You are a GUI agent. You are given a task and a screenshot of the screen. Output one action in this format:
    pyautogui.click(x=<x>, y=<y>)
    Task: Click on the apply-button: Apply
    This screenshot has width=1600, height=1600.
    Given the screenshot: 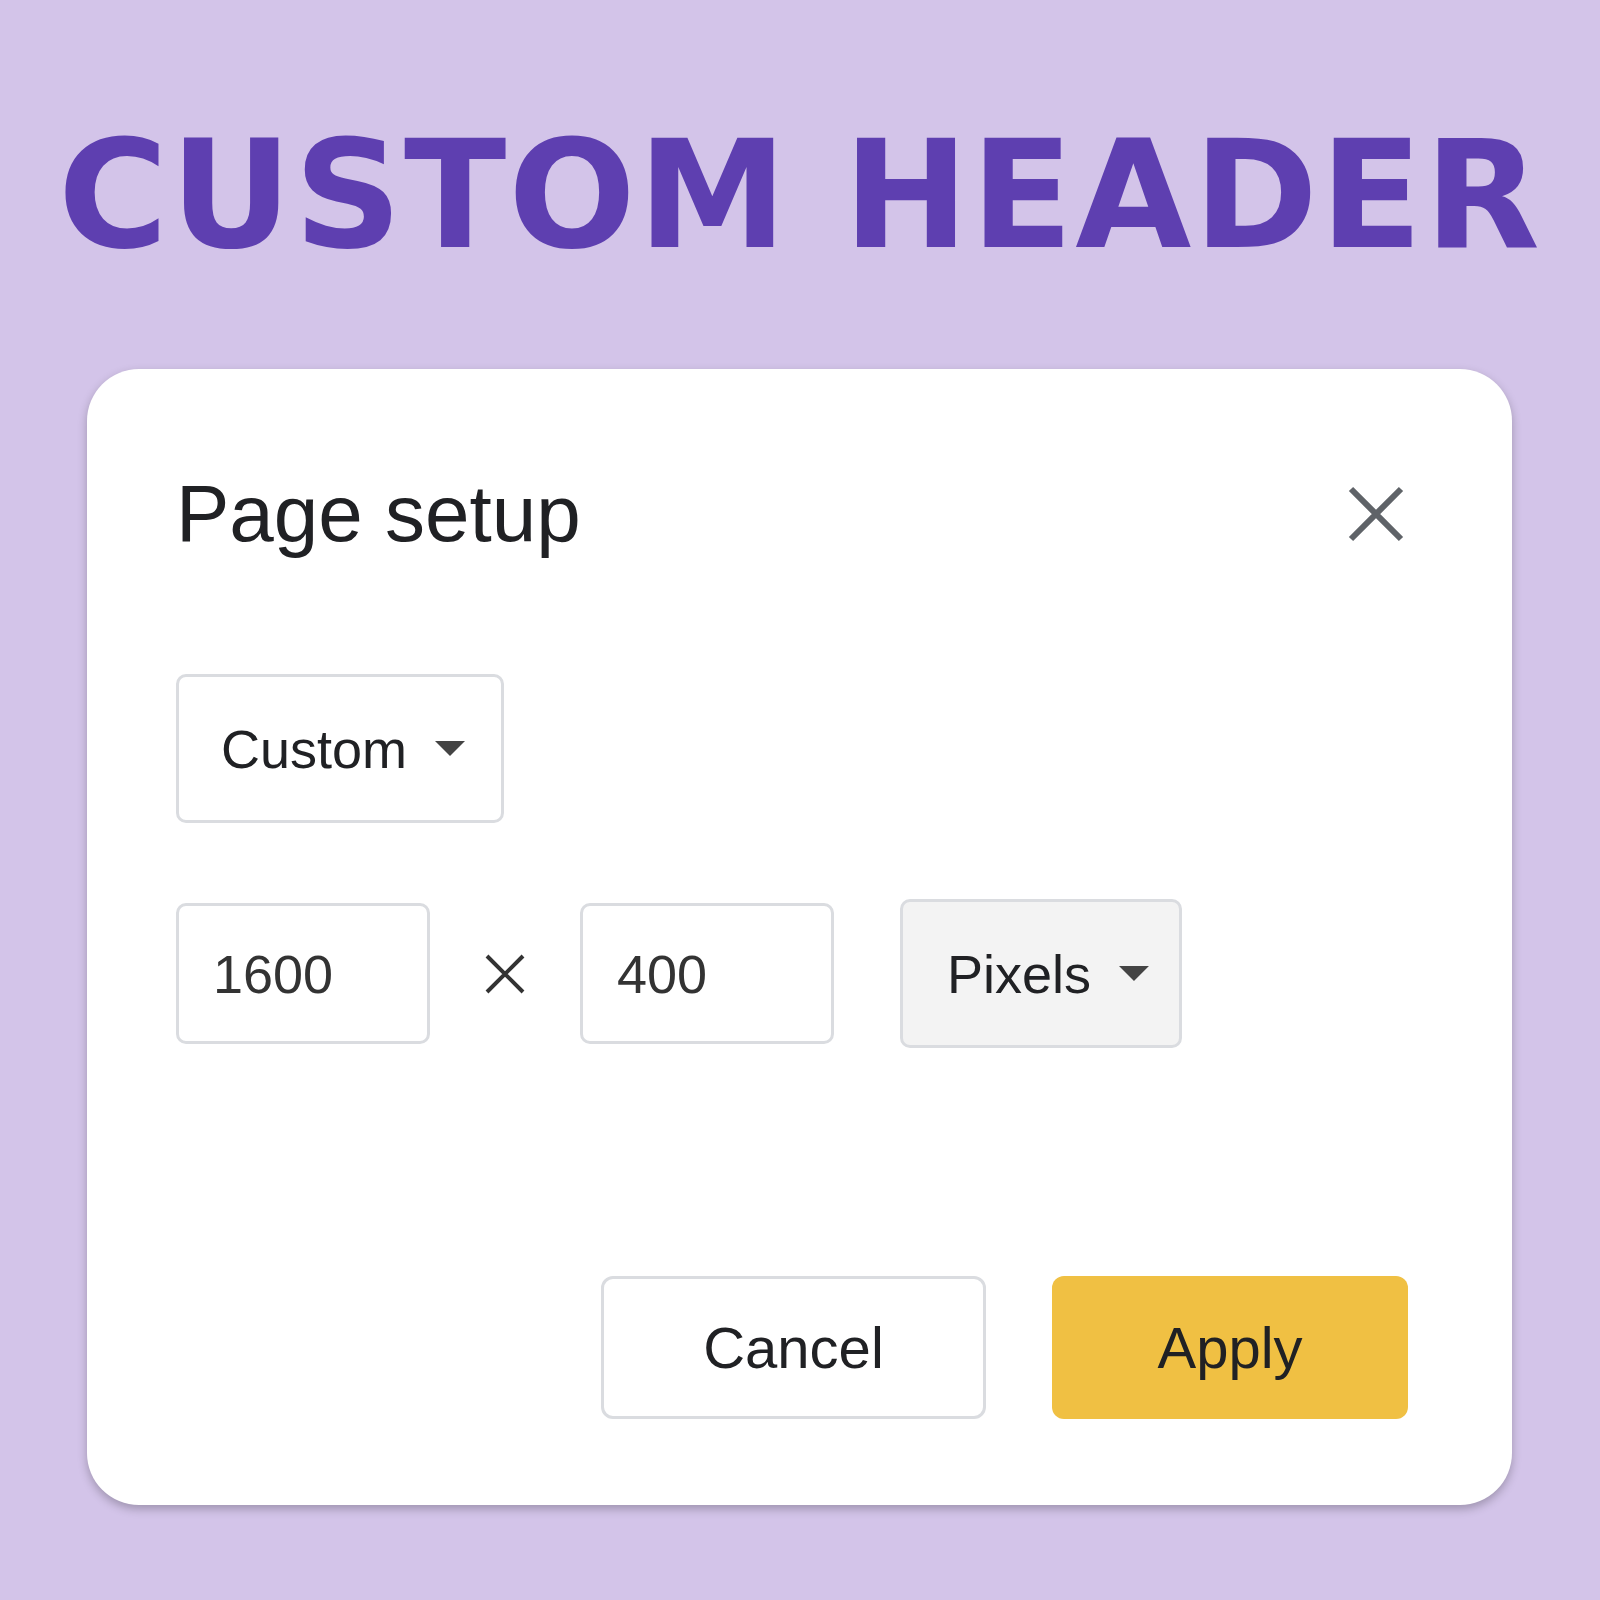 What is the action you would take?
    pyautogui.click(x=1230, y=1347)
    